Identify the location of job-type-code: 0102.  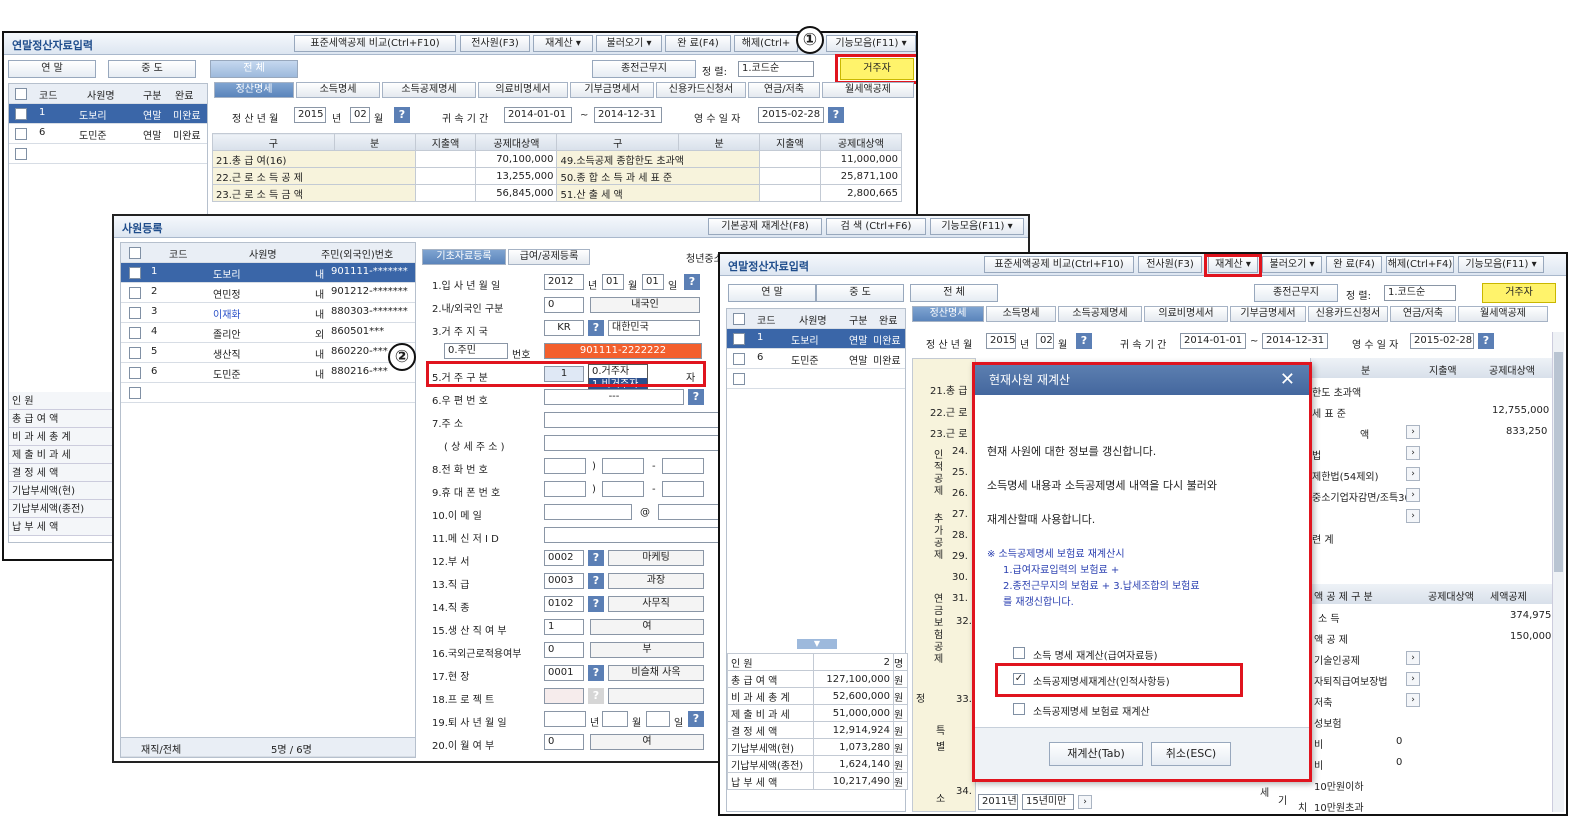
(564, 604).